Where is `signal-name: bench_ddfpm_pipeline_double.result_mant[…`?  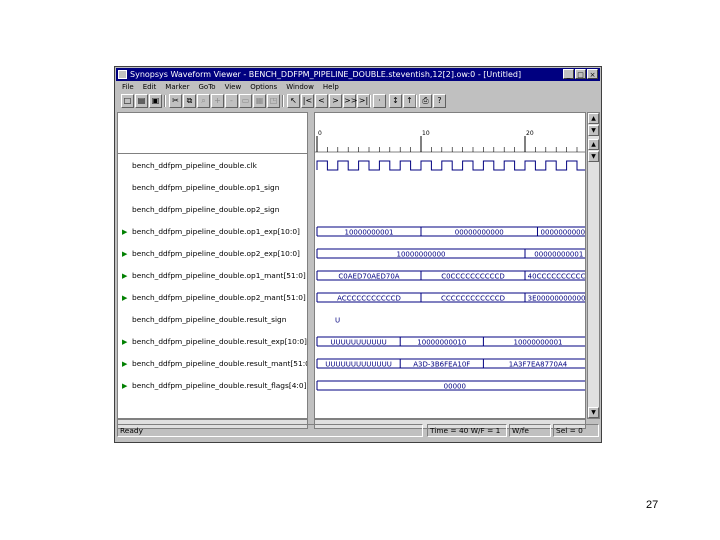
signal-name: bench_ddfpm_pipeline_double.result_mant[… is located at coordinates (220, 363).